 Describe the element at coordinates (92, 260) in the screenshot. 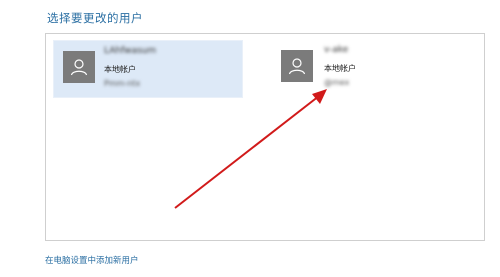

I see `add-new-user-link: 在电脑设置中添加新用户` at that location.